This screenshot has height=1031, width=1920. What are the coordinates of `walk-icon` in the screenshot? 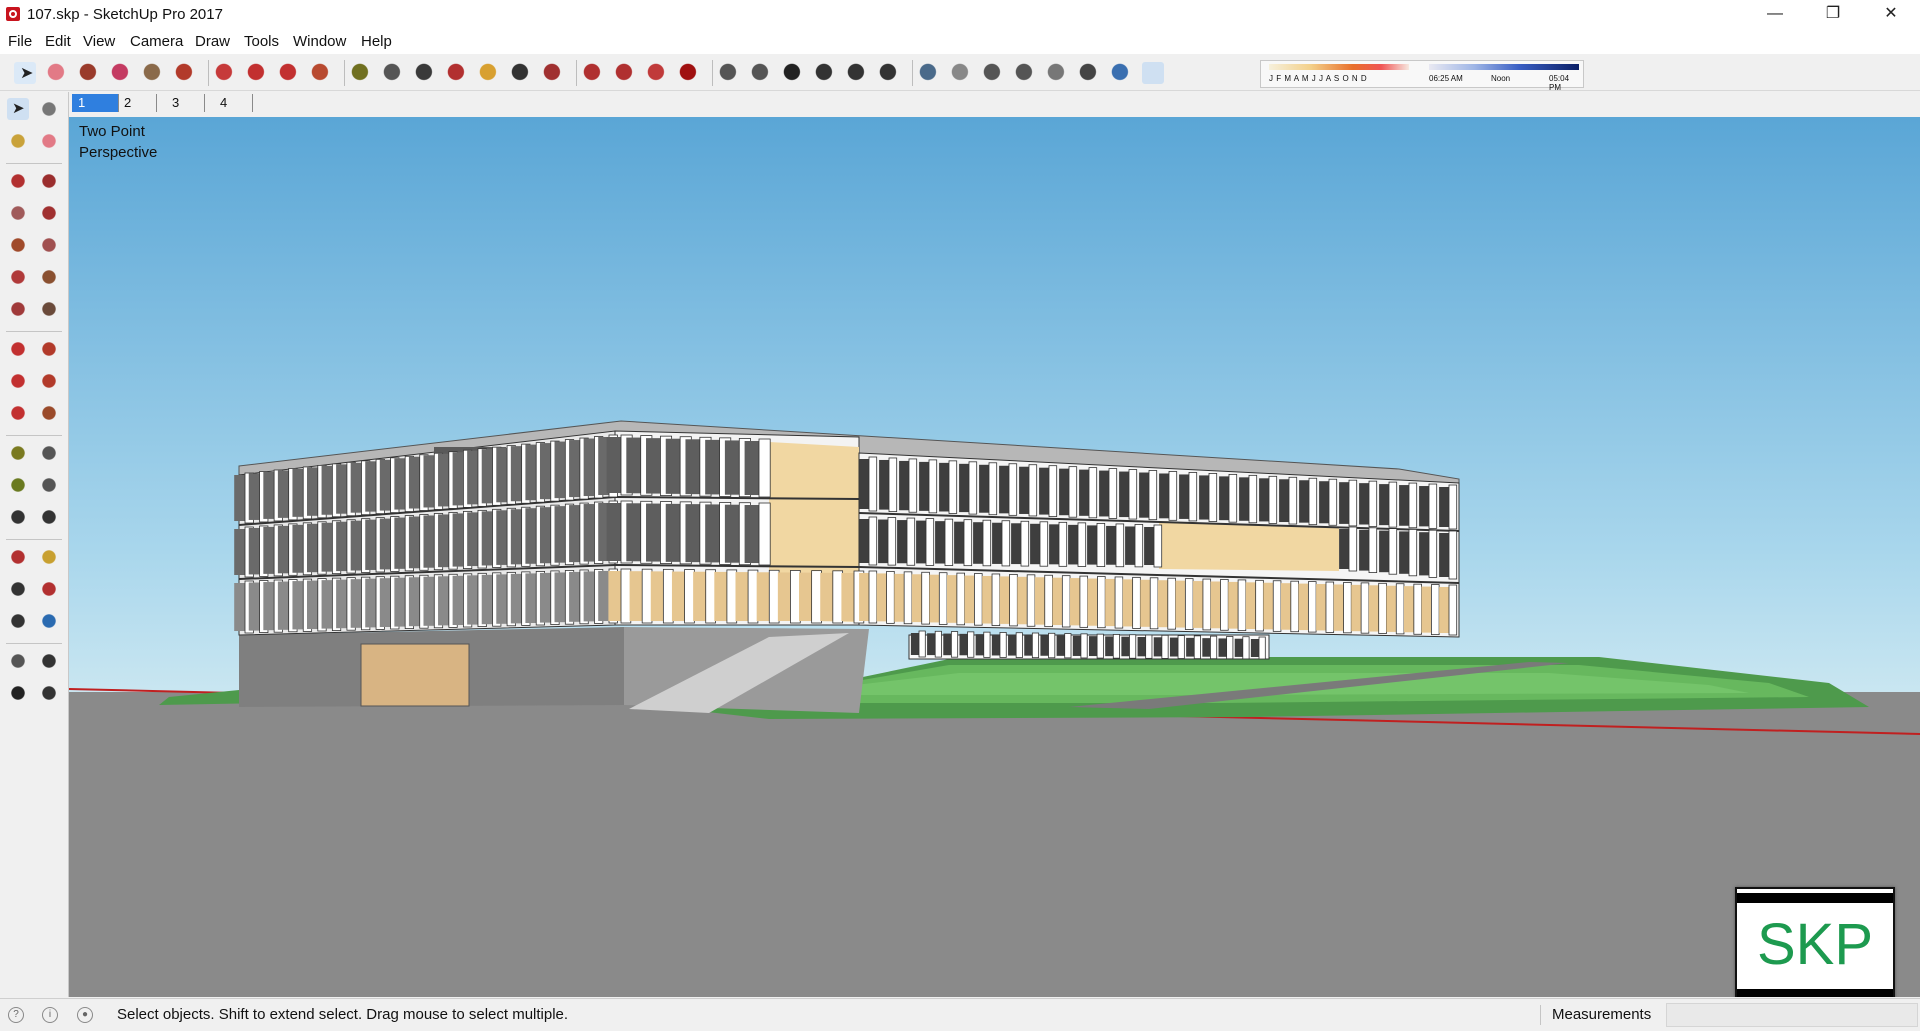 It's located at (18, 693).